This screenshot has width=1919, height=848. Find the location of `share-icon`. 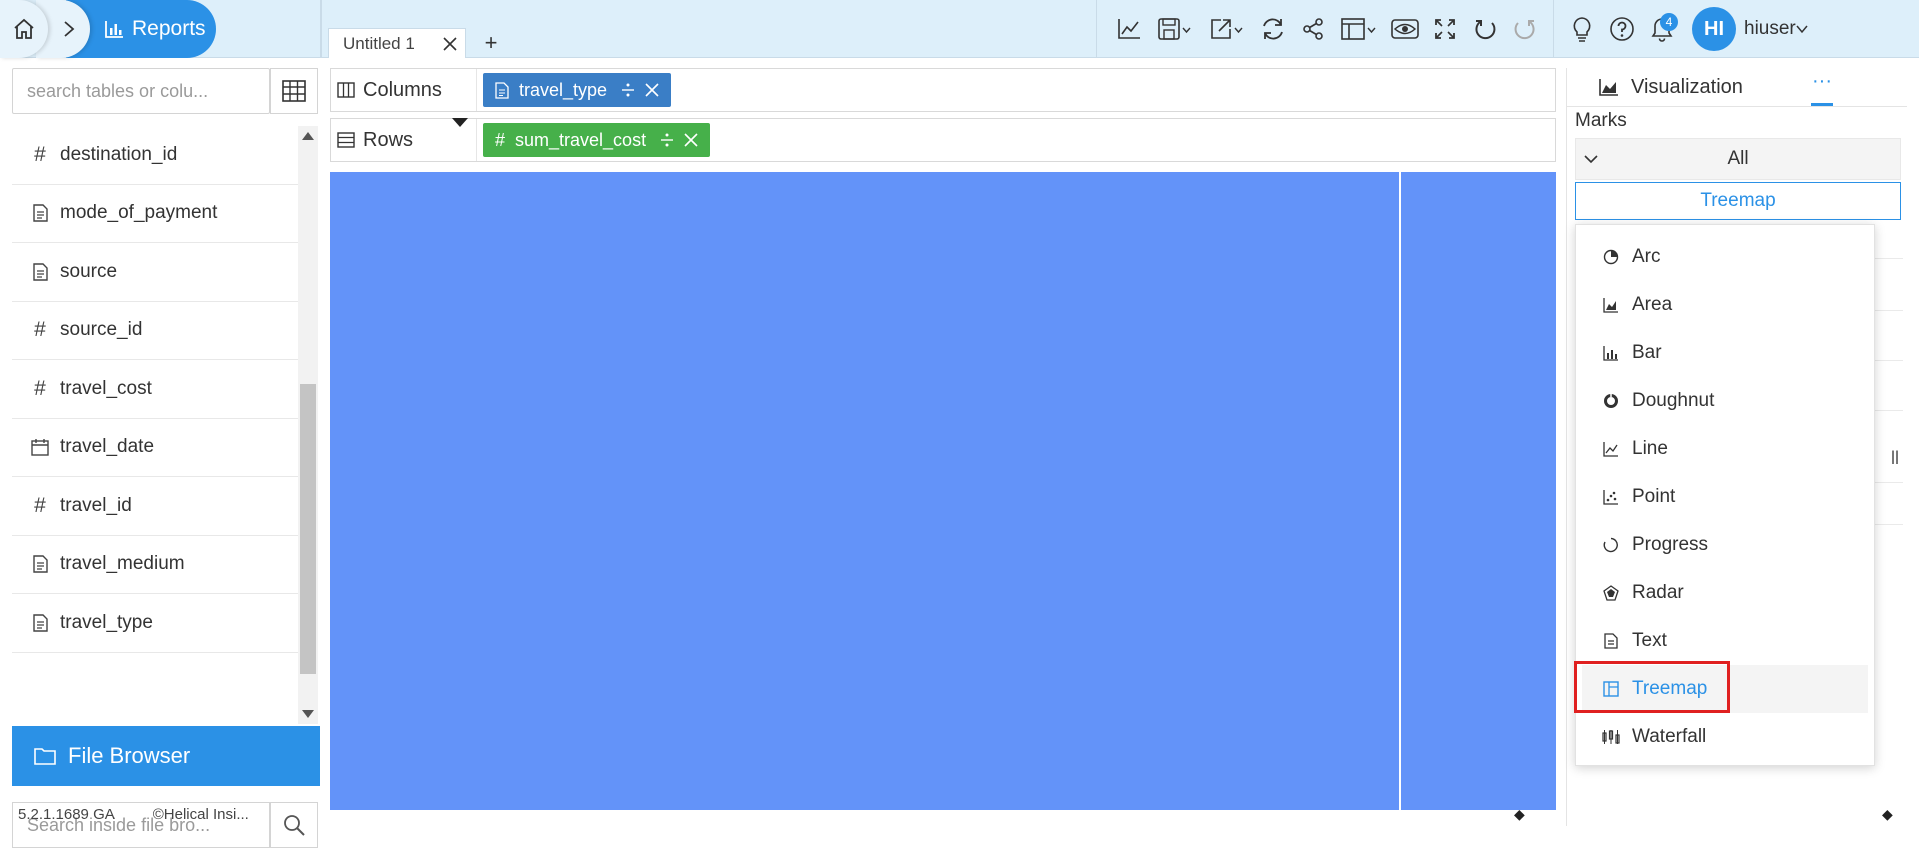

share-icon is located at coordinates (1313, 29).